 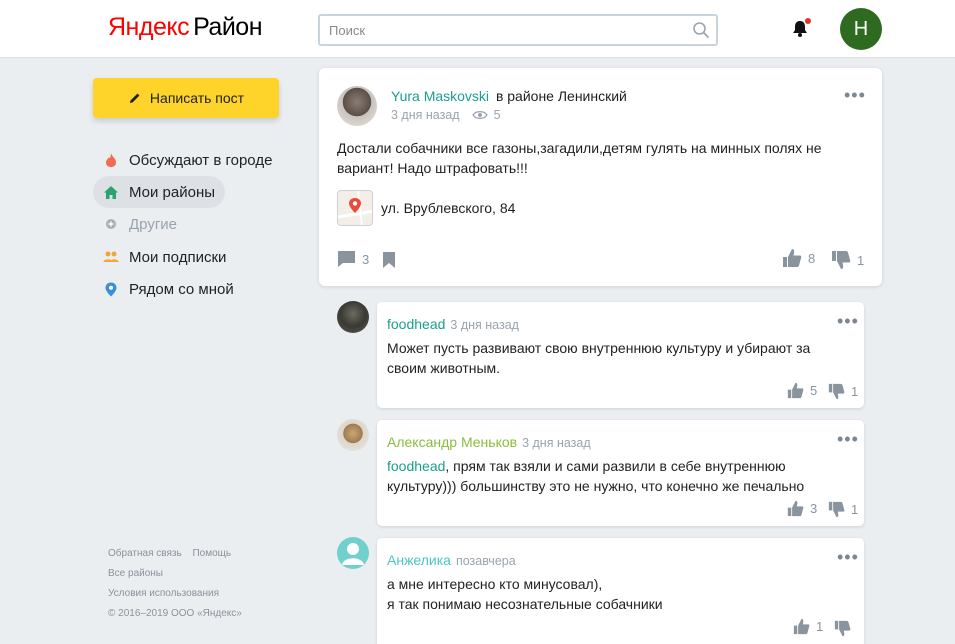 What do you see at coordinates (111, 224) in the screenshot?
I see `plus-circle-icon` at bounding box center [111, 224].